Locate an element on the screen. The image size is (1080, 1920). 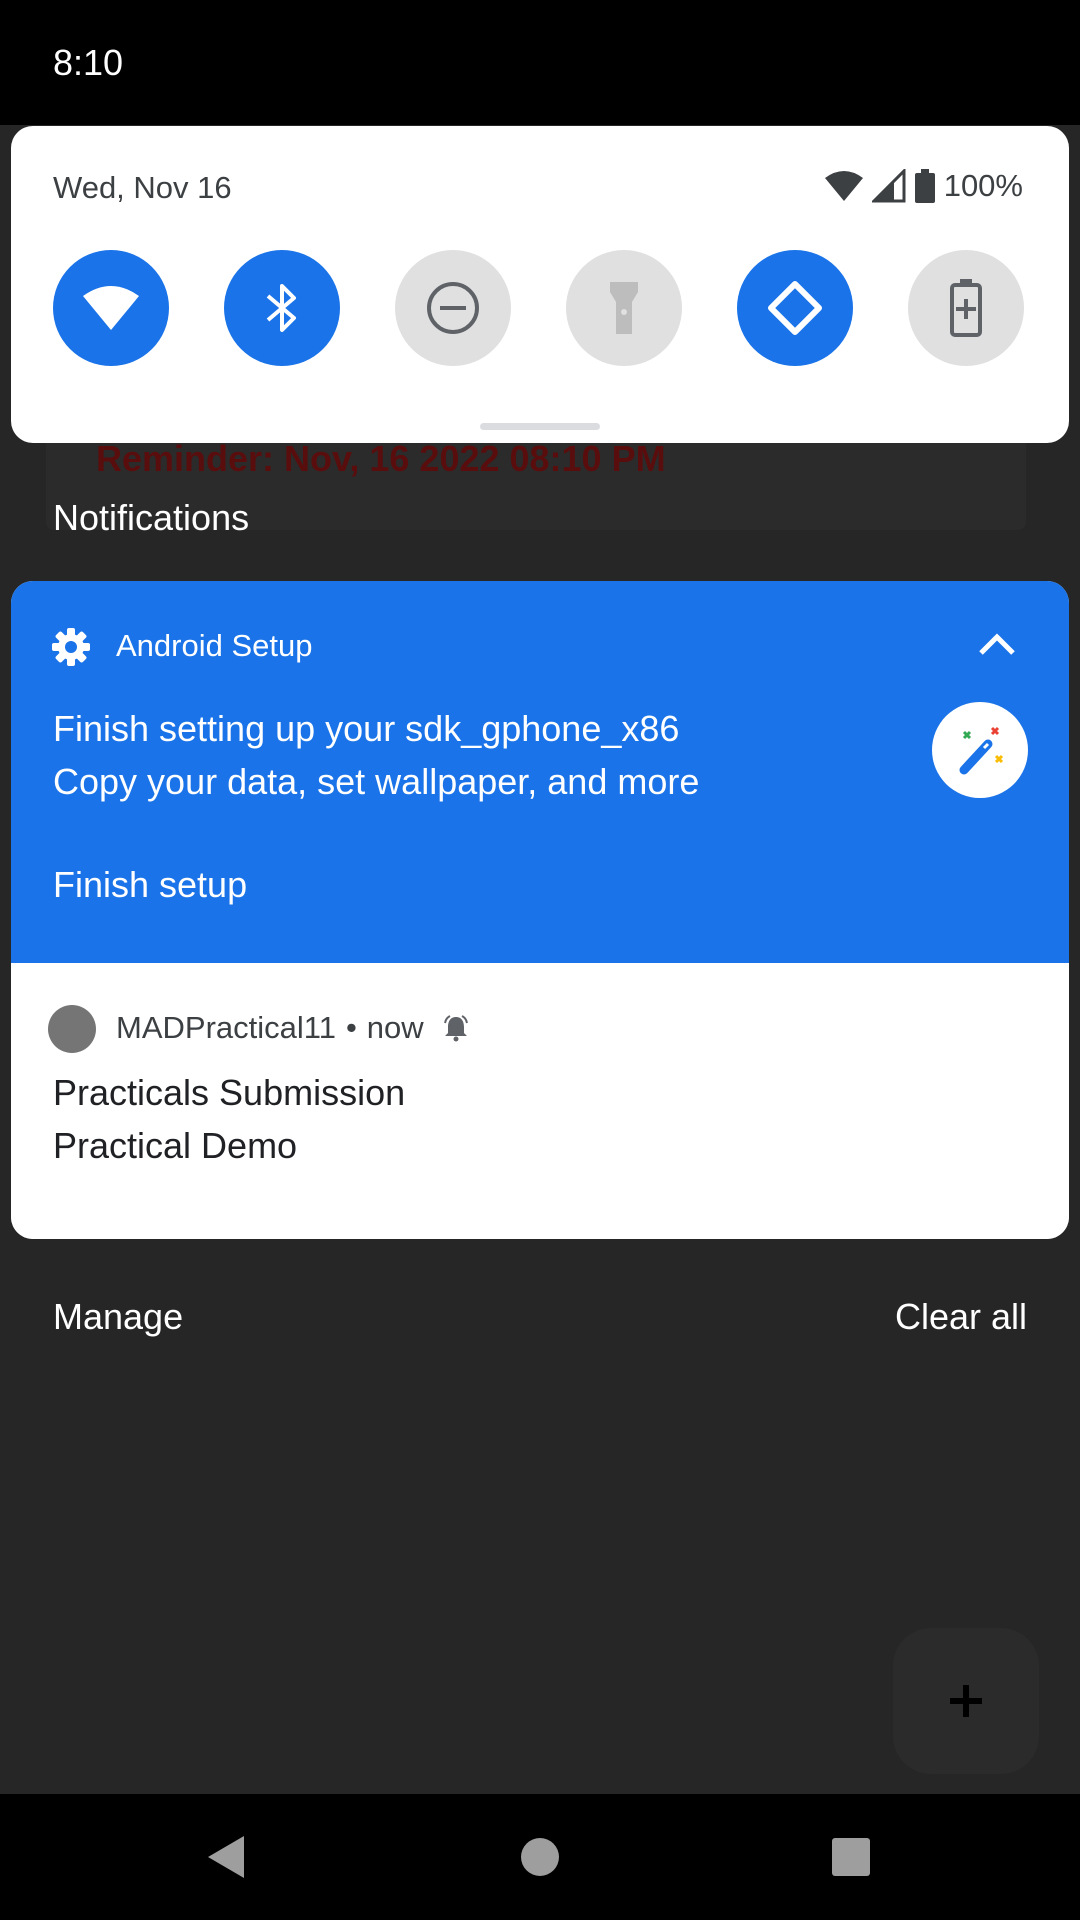
home-icon is located at coordinates (540, 1857).